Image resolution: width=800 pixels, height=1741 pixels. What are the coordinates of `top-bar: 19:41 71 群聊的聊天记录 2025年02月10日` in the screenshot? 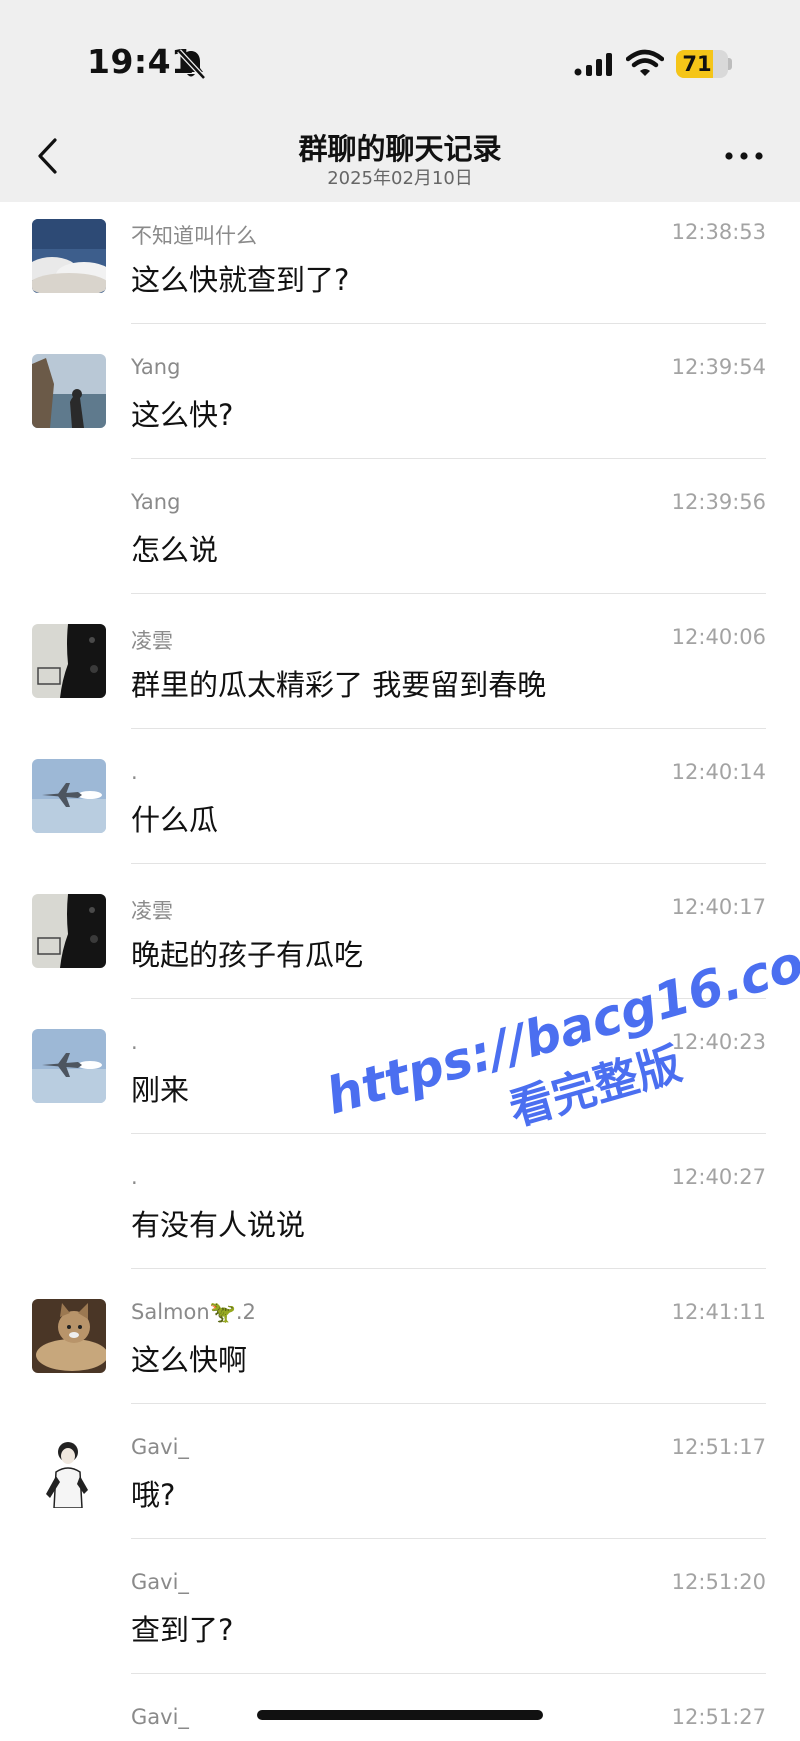 It's located at (400, 101).